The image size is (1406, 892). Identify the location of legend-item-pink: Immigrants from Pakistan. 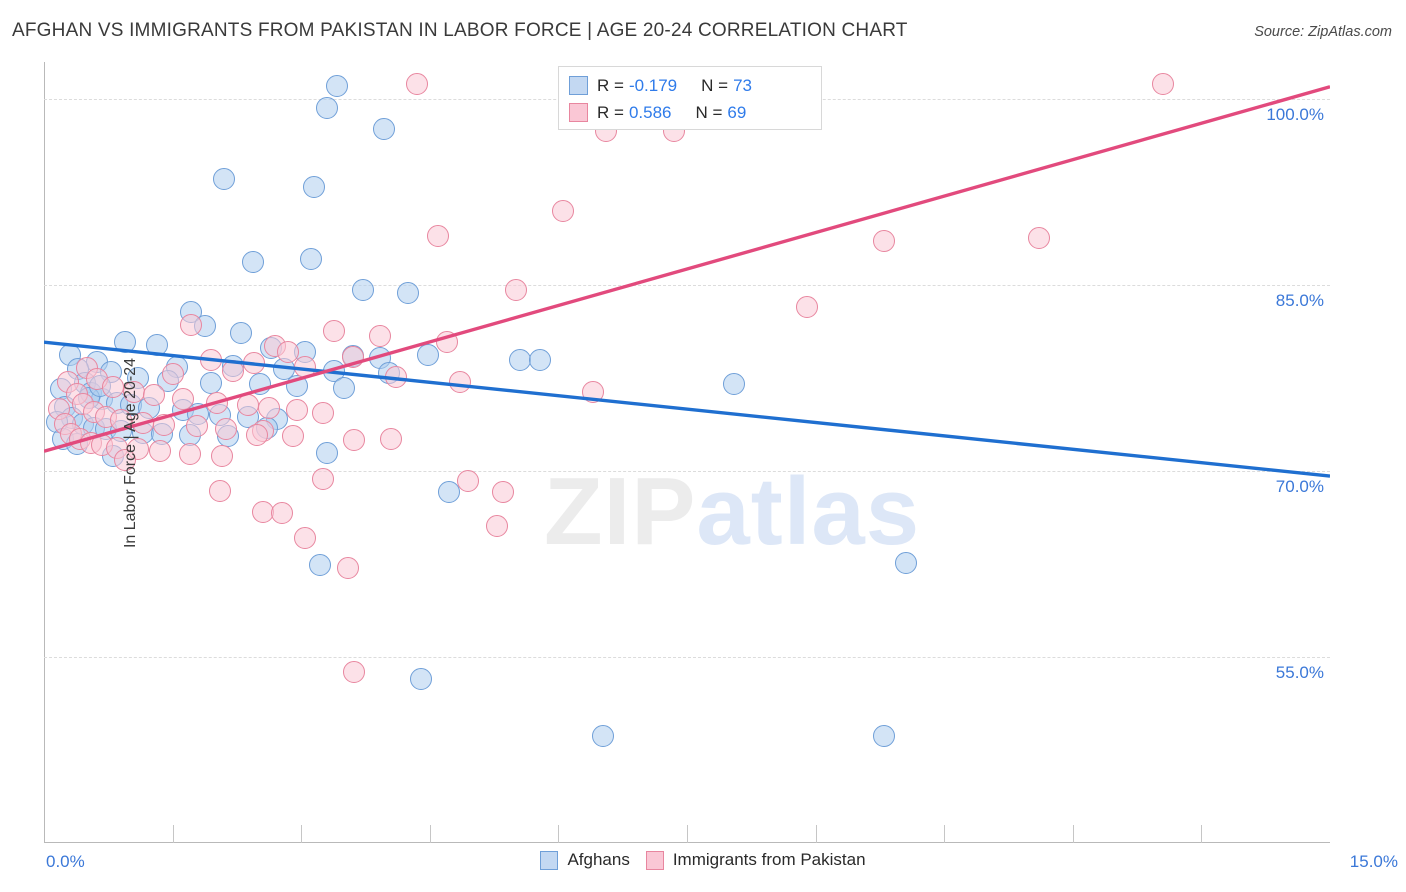
(755, 860).